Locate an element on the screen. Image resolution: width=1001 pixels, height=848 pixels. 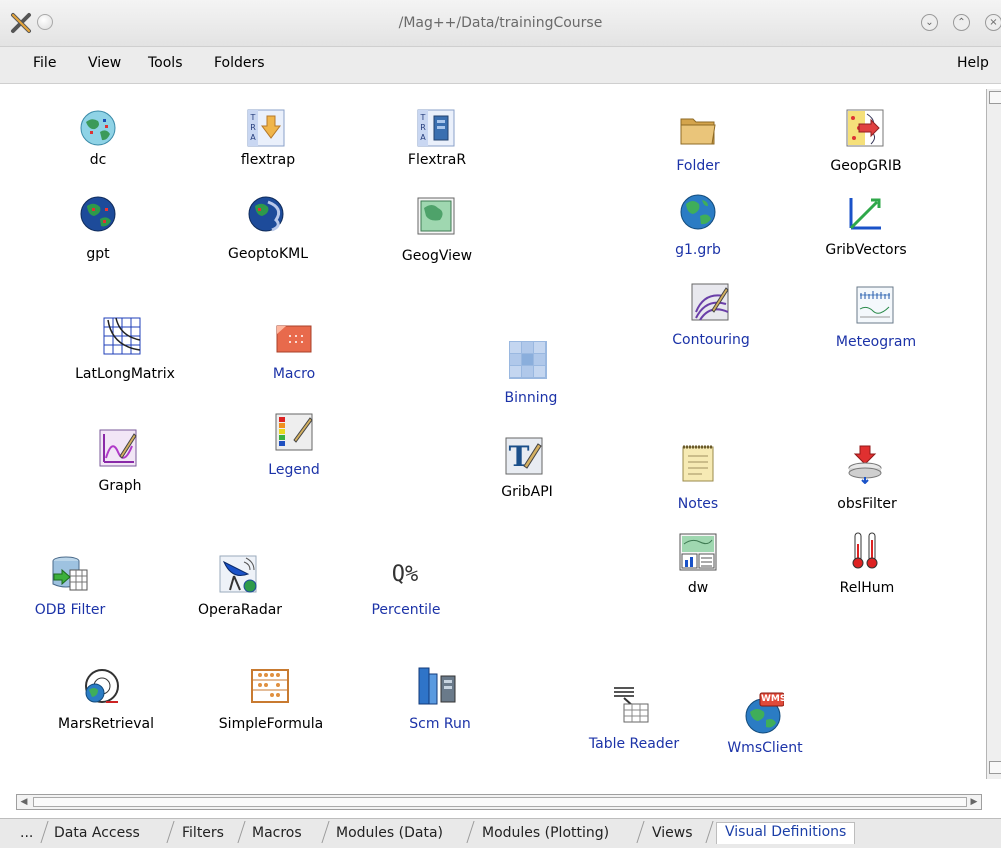
table-reader-icon is located at coordinates (632, 704).